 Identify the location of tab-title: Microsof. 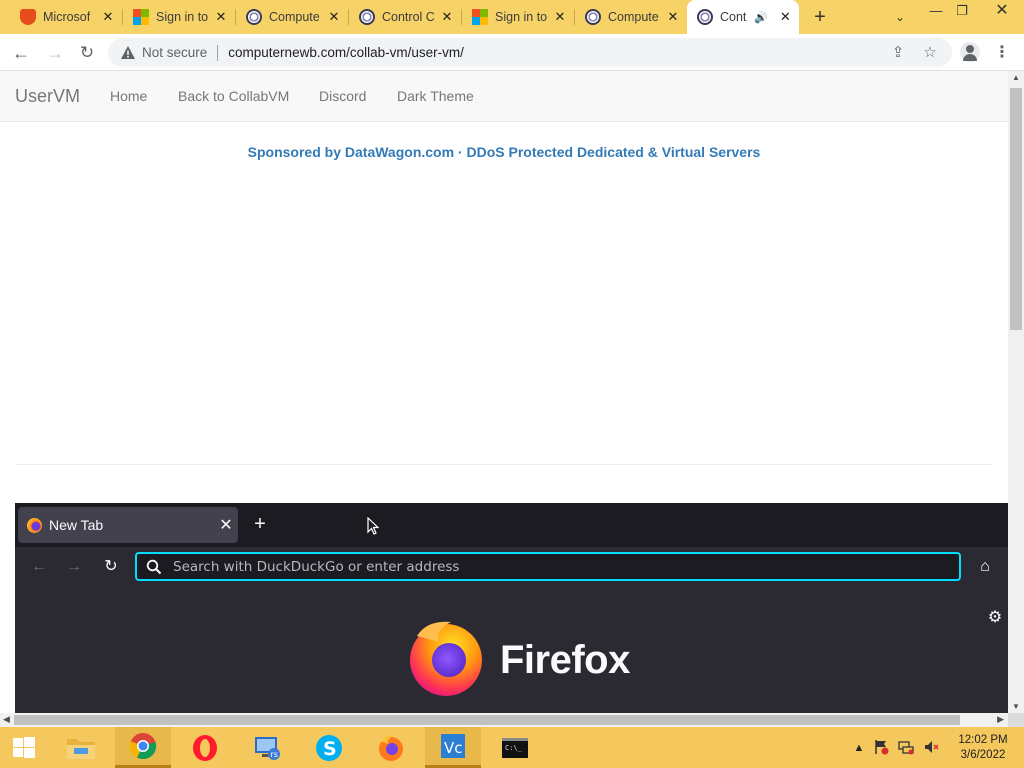
(67, 17).